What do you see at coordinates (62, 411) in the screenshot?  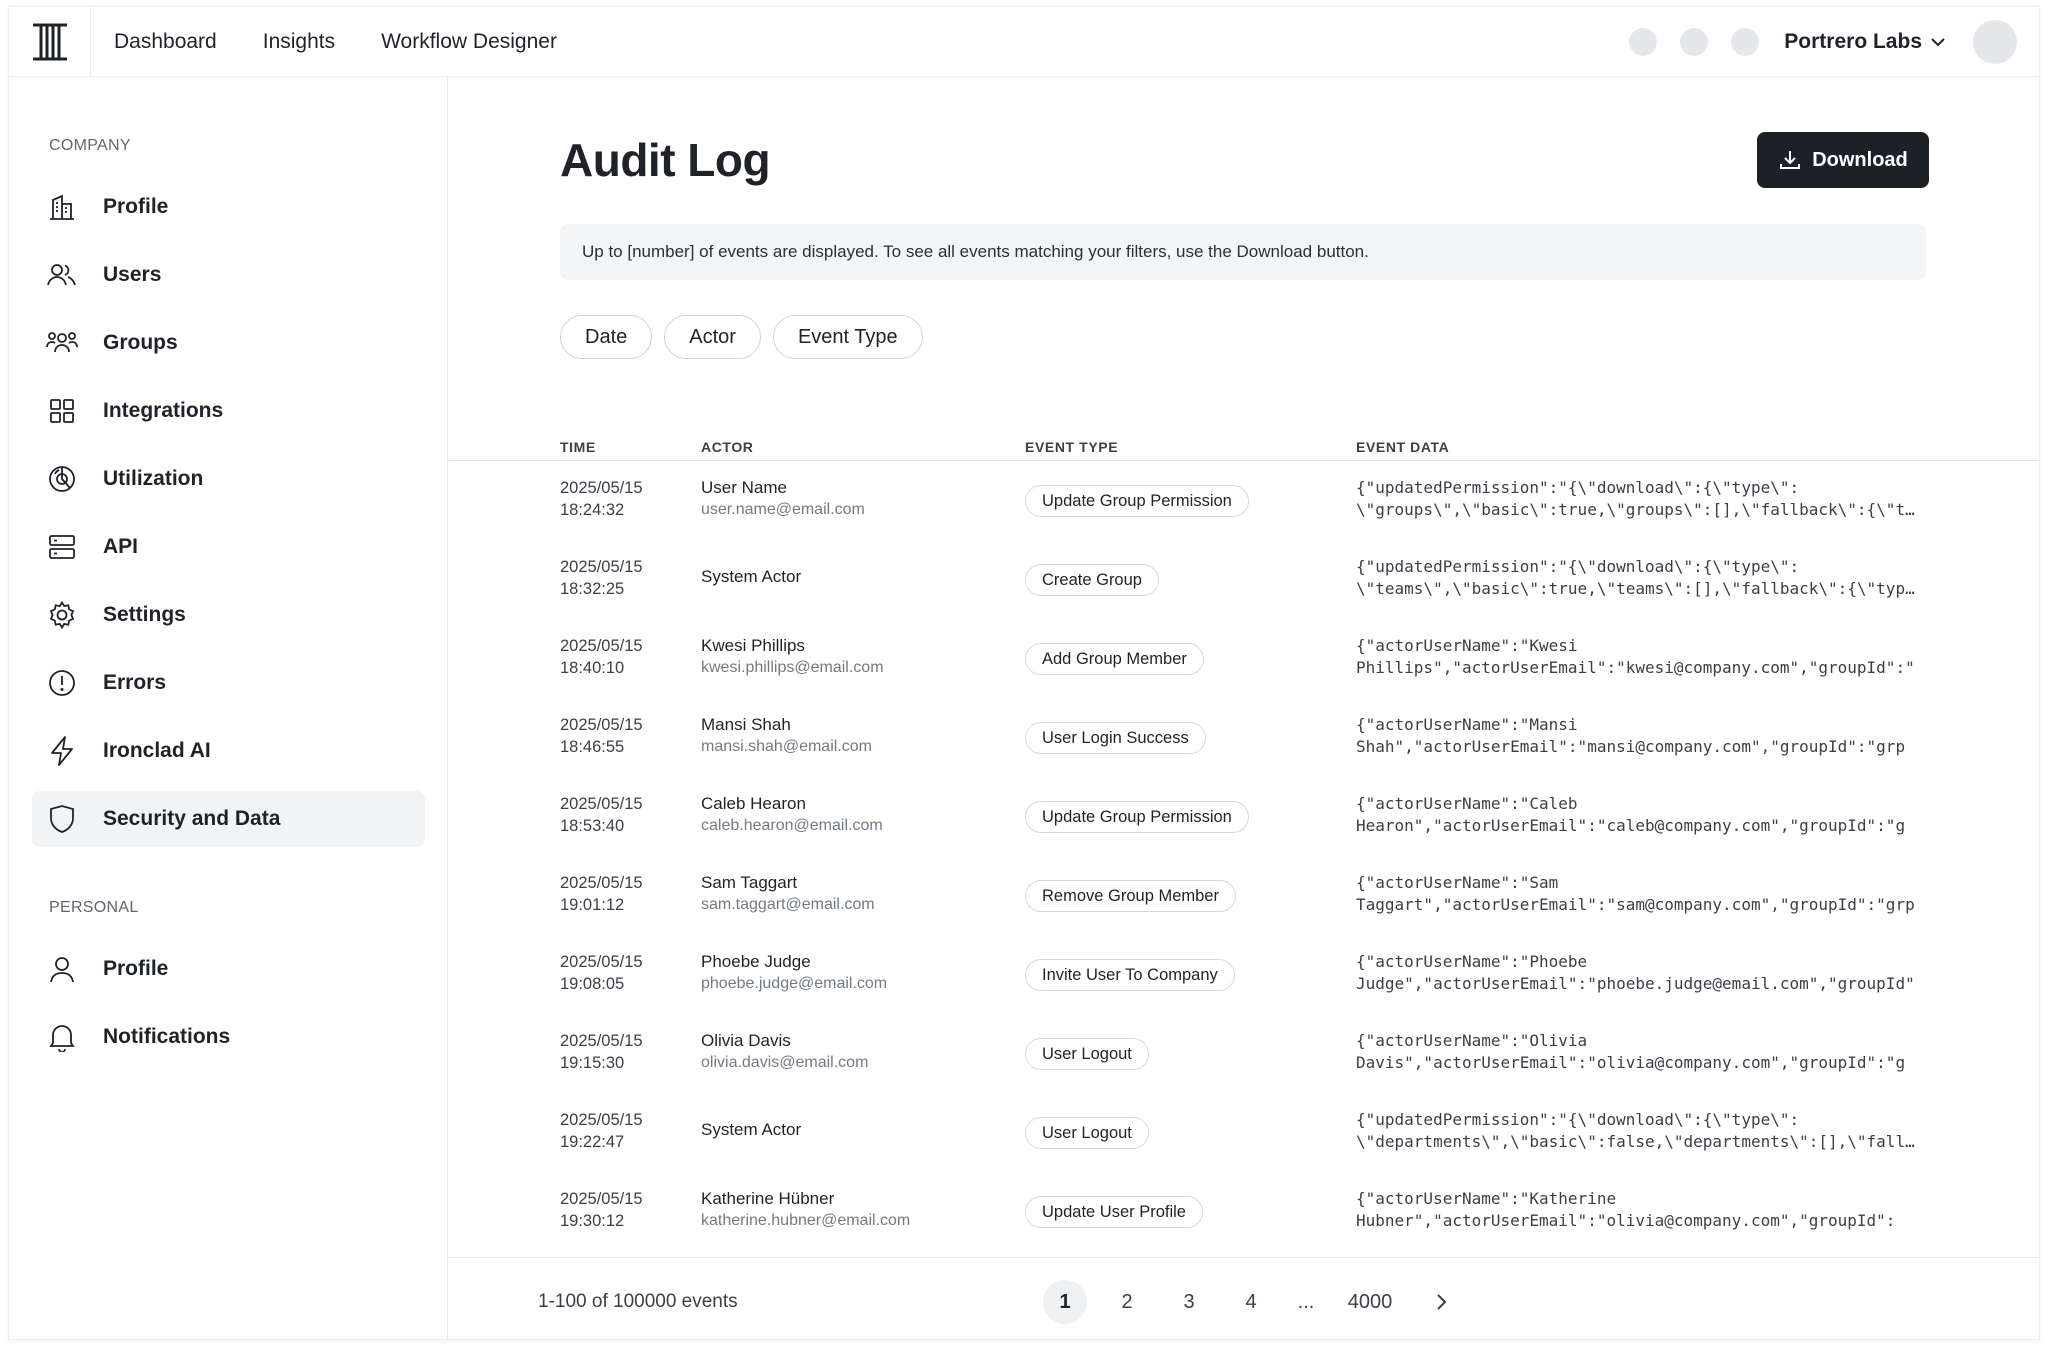 I see `grid-icon` at bounding box center [62, 411].